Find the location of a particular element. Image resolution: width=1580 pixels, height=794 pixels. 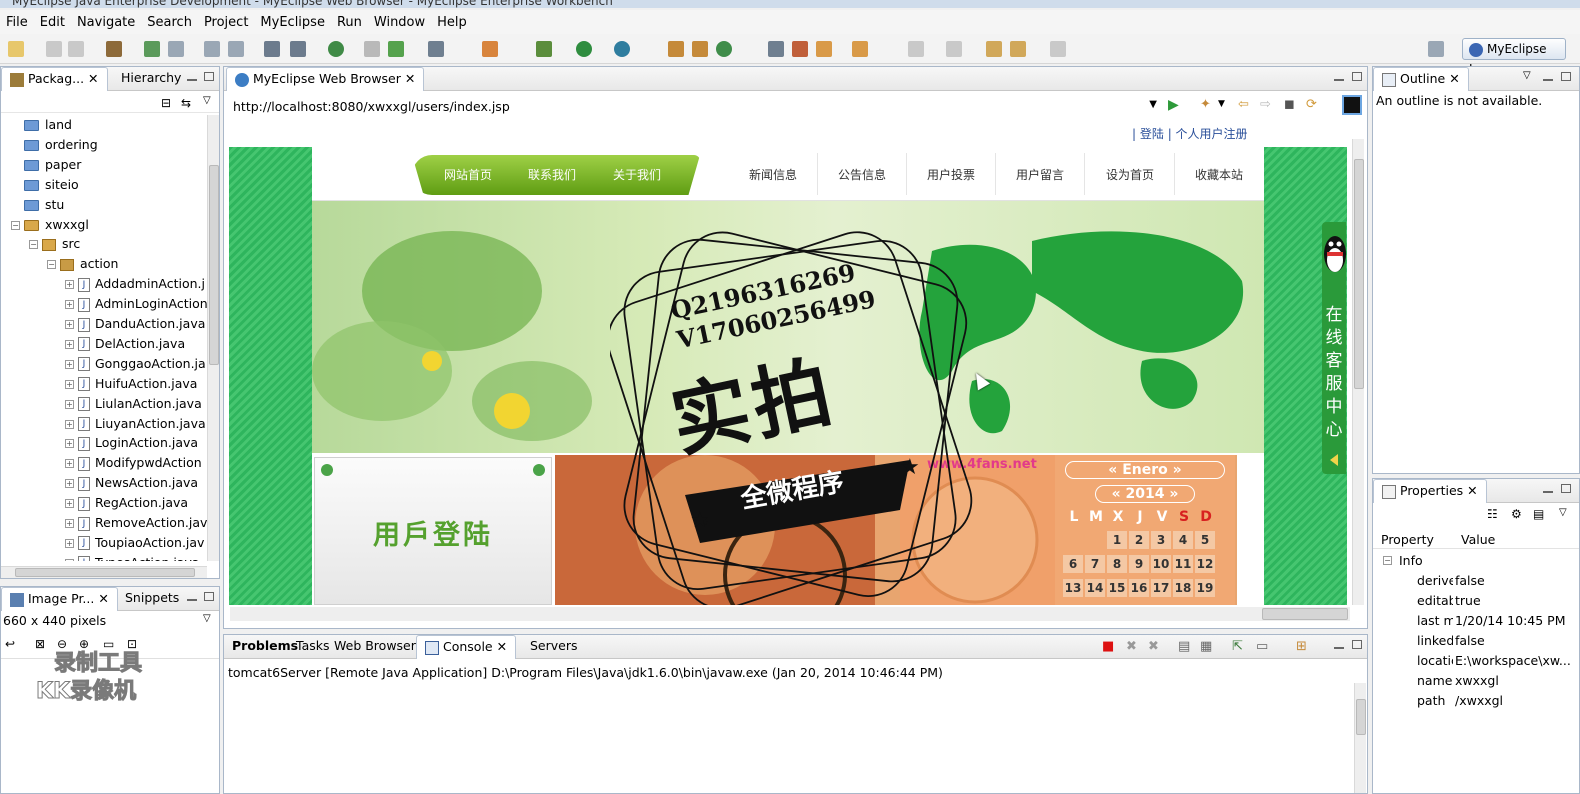

zoom-out-icon: ⊖ is located at coordinates (64, 644).